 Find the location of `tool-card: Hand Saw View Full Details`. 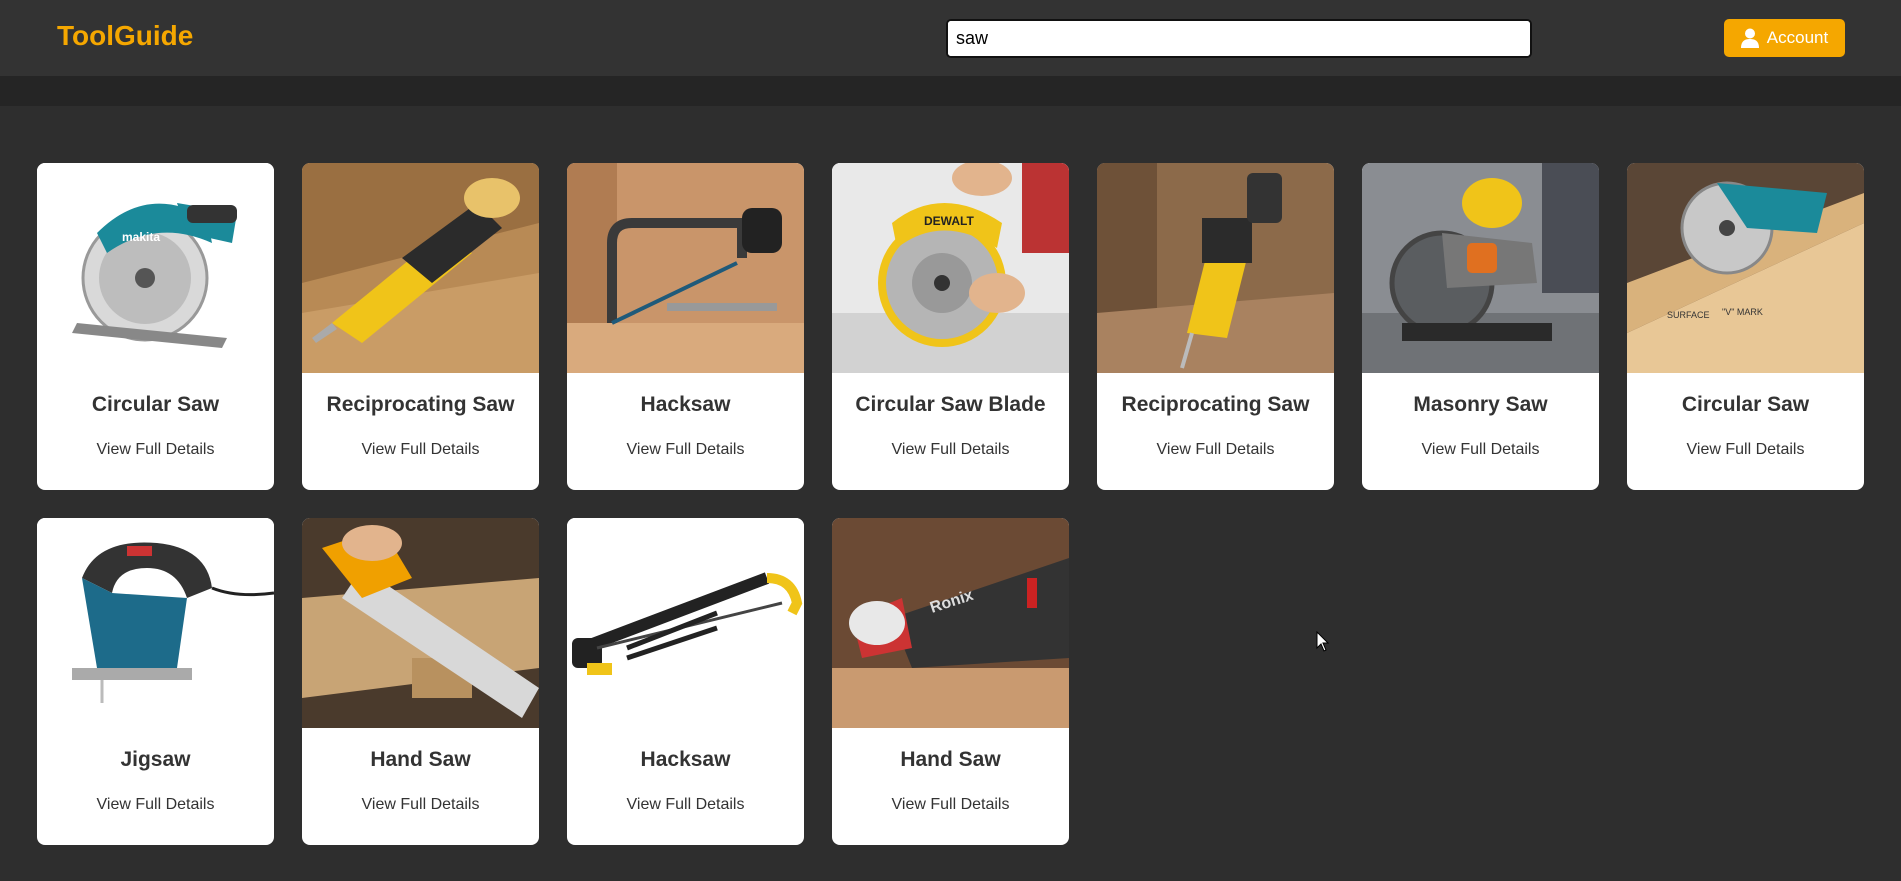

tool-card: Hand Saw View Full Details is located at coordinates (420, 681).